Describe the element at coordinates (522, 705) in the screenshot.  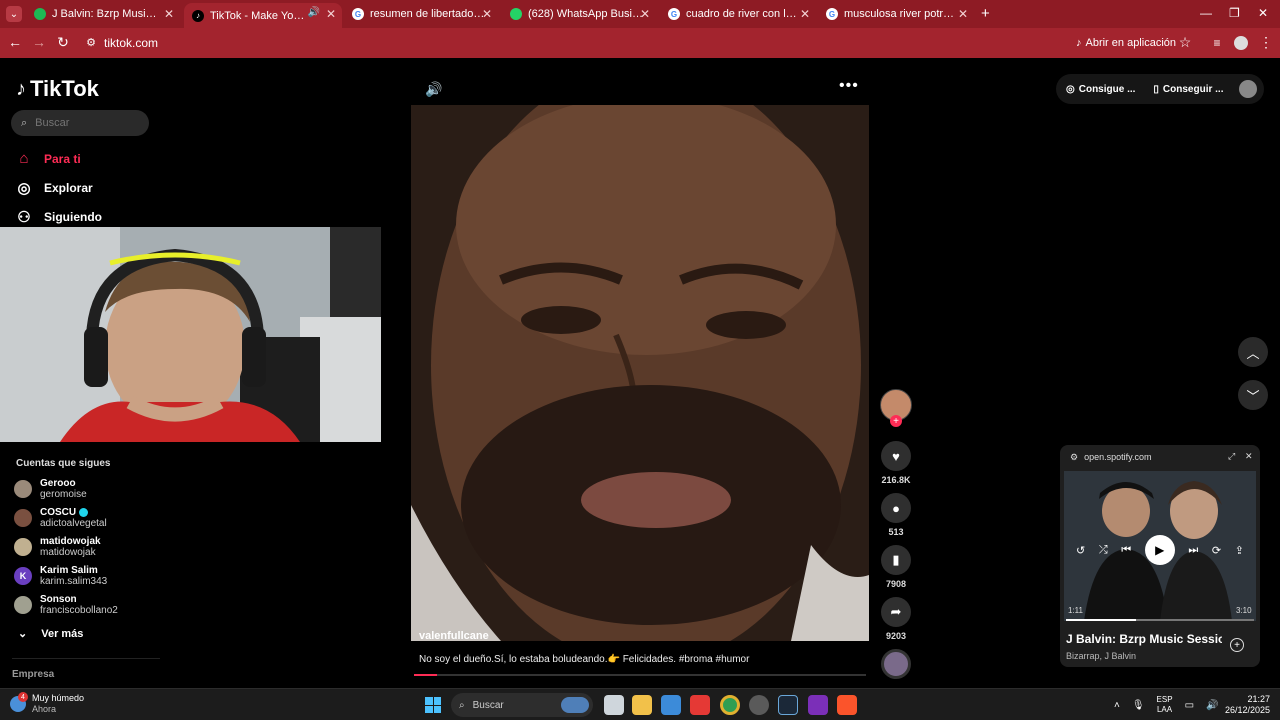
I see `taskbar-search: ⌕ Buscar` at that location.